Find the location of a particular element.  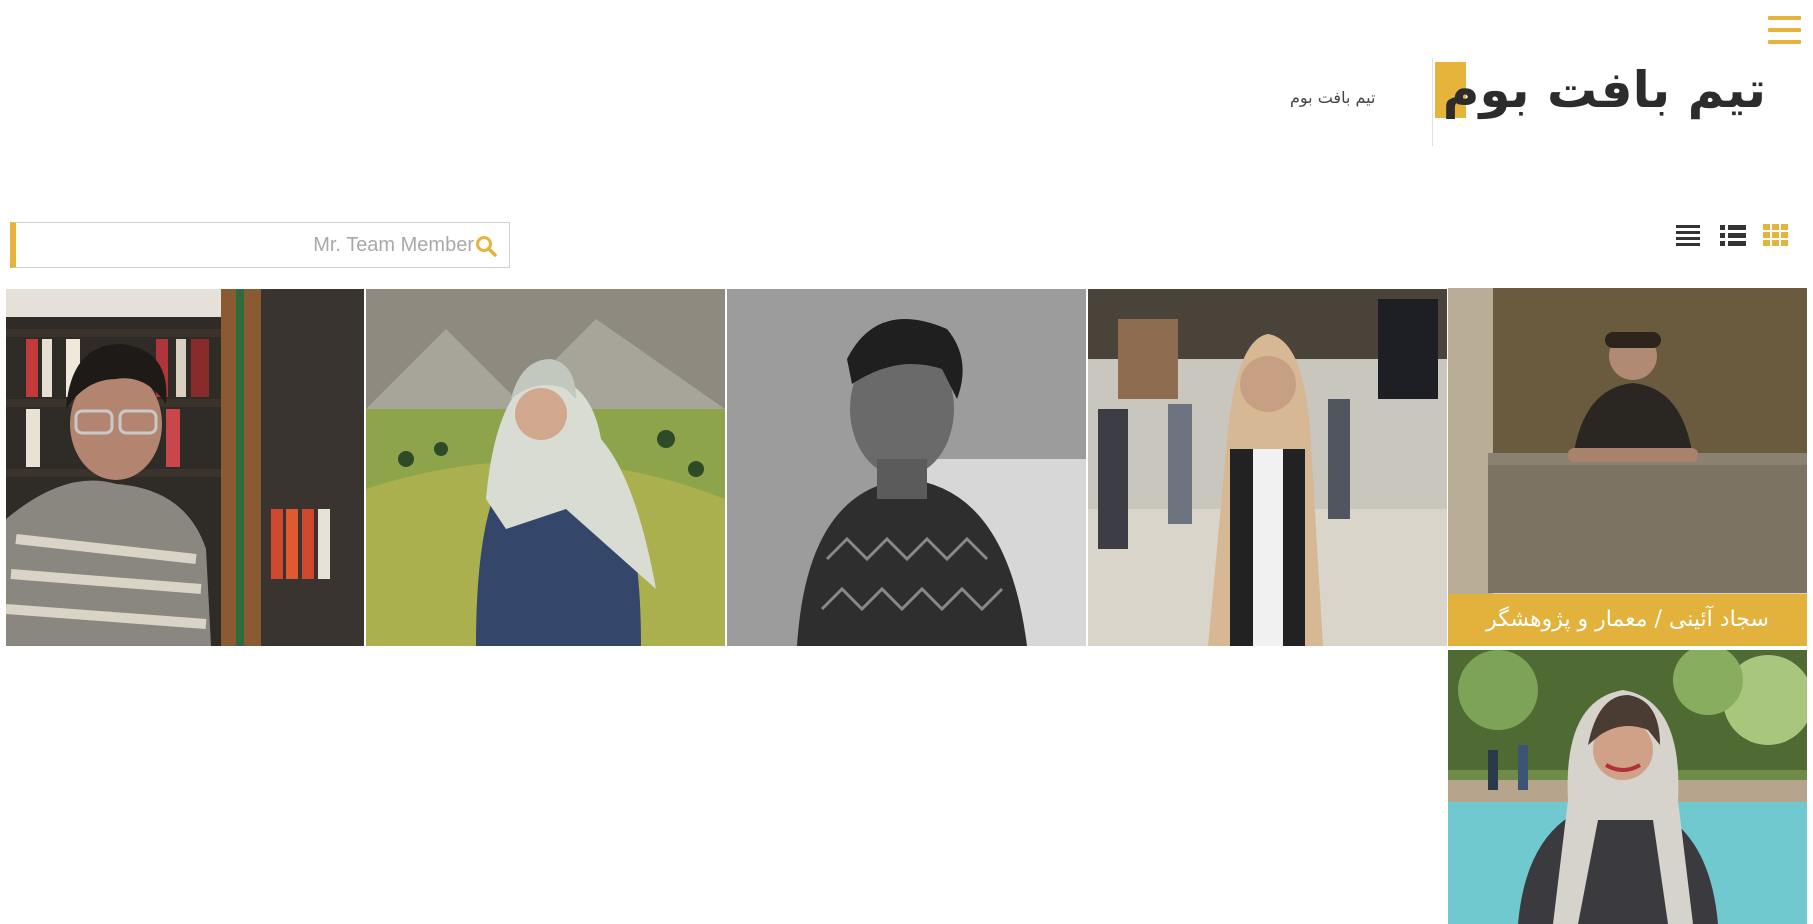

menu-button is located at coordinates (1784, 31).